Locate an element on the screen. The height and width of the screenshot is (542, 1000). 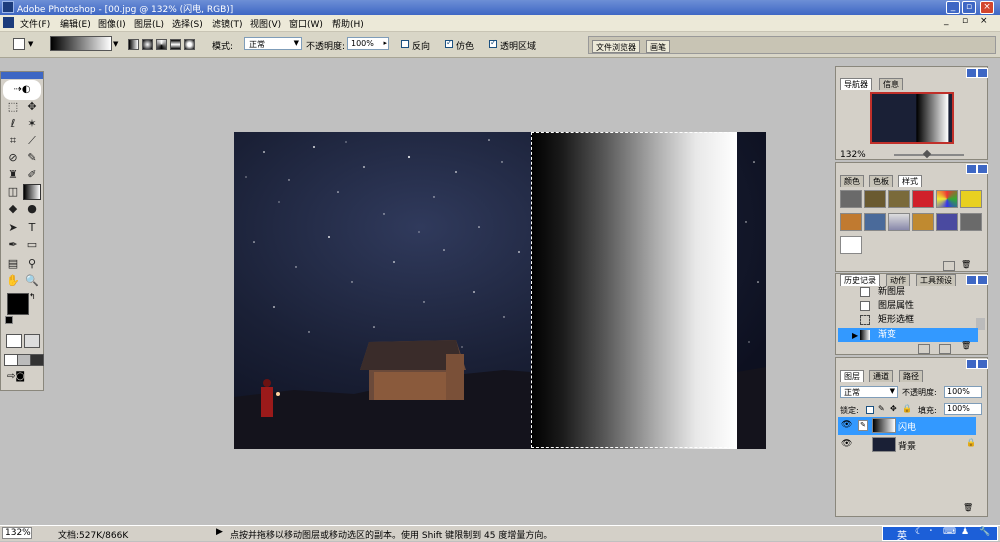
lock-paint-icon: ✎ is located at coordinates (881, 408).